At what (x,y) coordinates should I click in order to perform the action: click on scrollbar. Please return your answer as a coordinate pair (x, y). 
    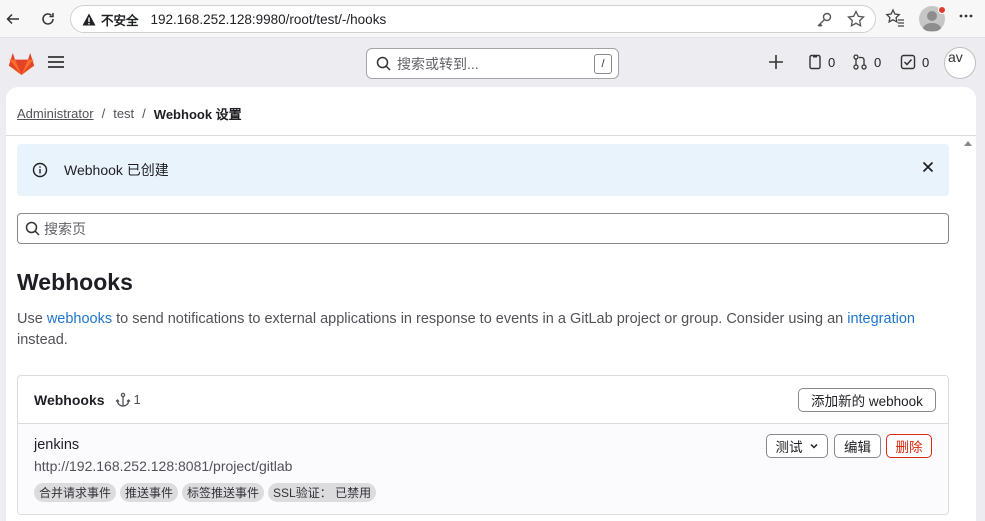
    Looking at the image, I should click on (968, 328).